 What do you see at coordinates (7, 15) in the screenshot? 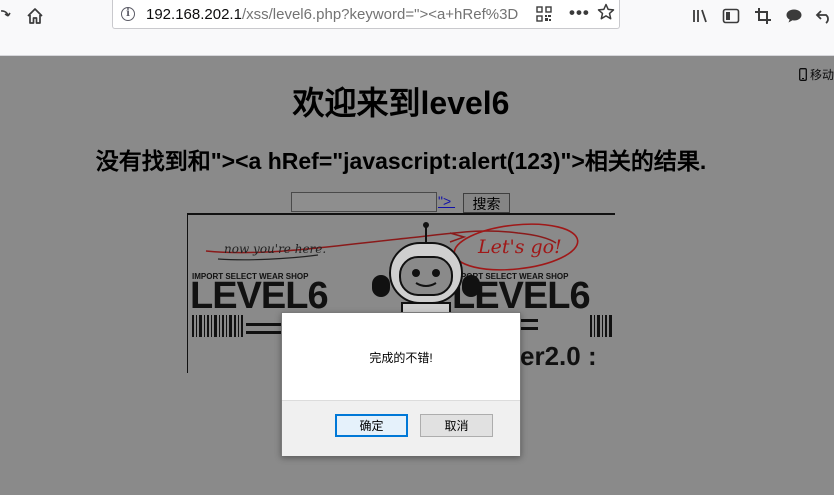
I see `reload-icon` at bounding box center [7, 15].